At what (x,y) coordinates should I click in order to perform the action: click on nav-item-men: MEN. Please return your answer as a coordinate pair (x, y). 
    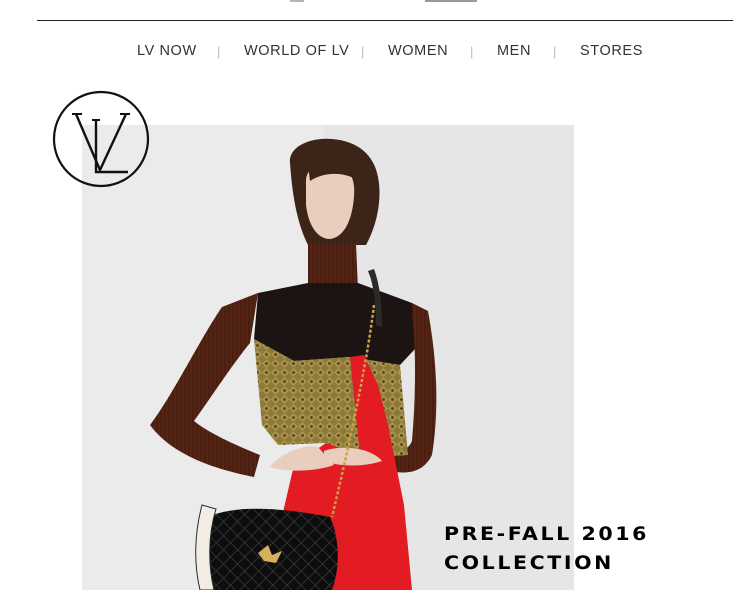
    Looking at the image, I should click on (514, 51).